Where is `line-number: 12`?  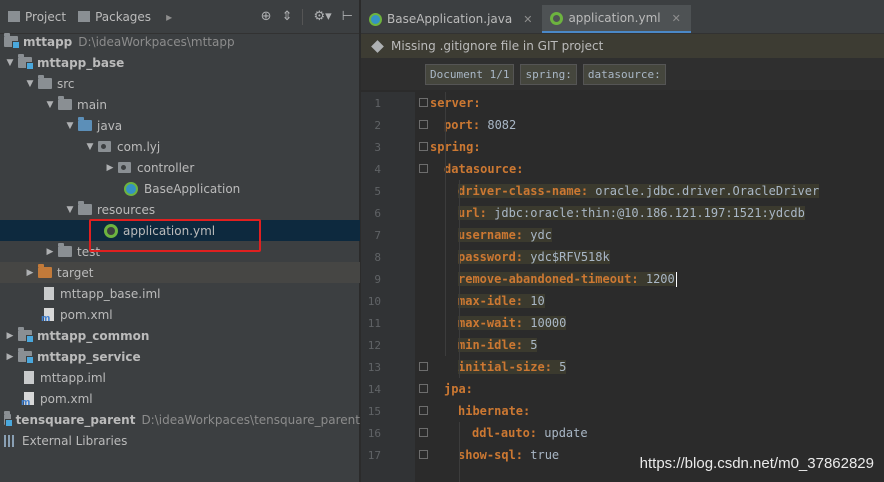
line-number: 12 is located at coordinates (374, 345).